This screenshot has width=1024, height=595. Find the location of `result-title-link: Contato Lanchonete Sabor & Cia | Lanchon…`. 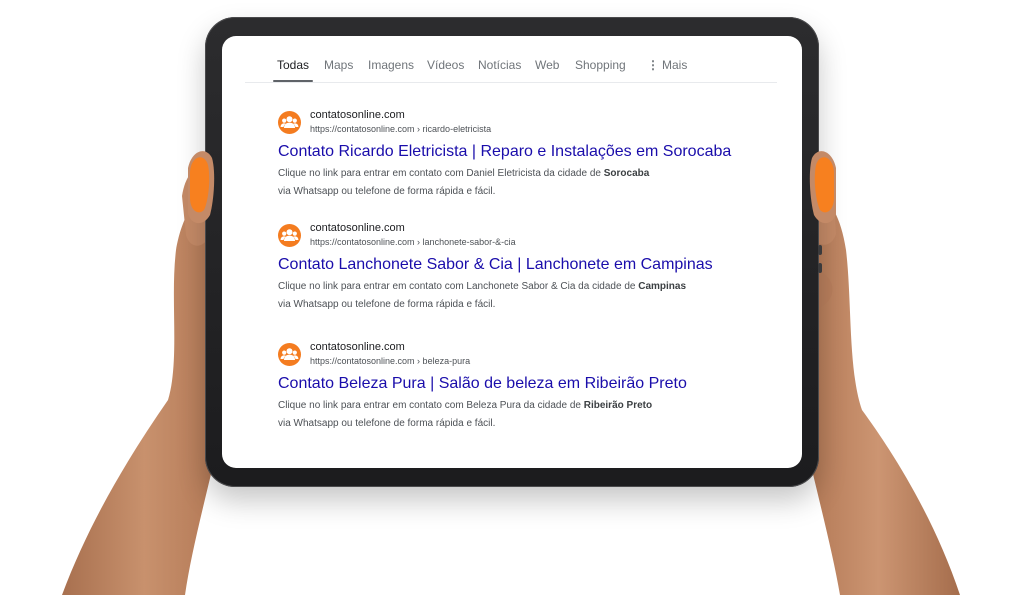

result-title-link: Contato Lanchonete Sabor & Cia | Lanchon… is located at coordinates (528, 265).